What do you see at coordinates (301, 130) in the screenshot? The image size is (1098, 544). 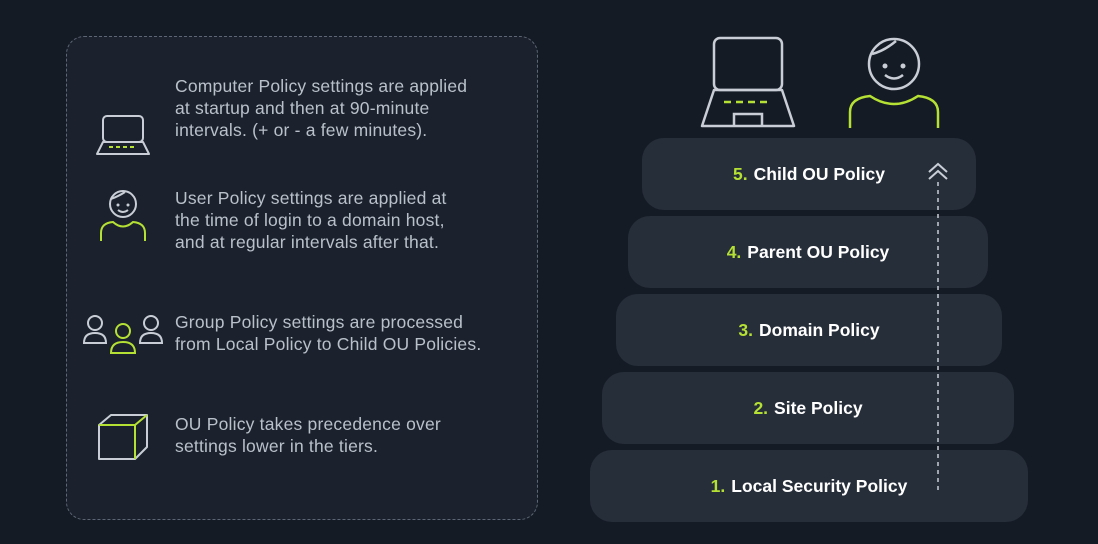 I see `note-line: intervals. (+ or - a few minutes).` at bounding box center [301, 130].